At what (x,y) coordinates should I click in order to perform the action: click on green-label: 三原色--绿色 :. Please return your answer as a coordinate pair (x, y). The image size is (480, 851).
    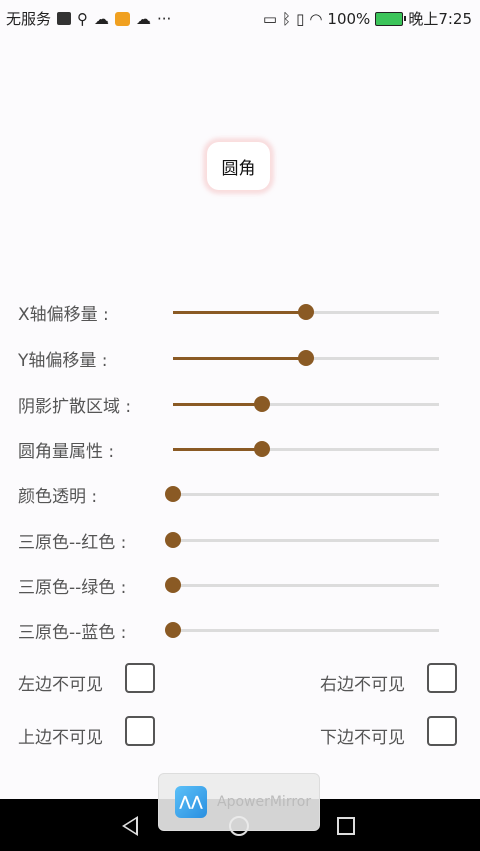
    Looking at the image, I should click on (72, 588).